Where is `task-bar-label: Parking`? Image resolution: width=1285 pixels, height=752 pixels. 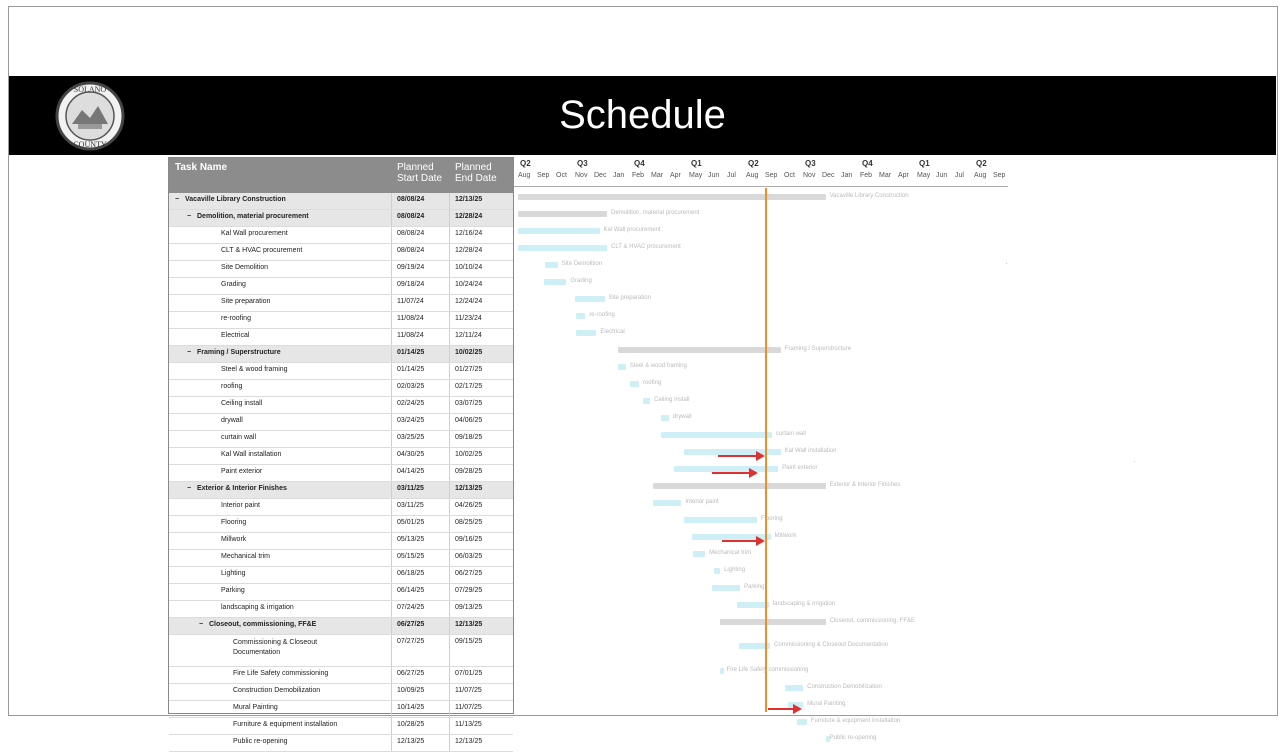 task-bar-label: Parking is located at coordinates (754, 586).